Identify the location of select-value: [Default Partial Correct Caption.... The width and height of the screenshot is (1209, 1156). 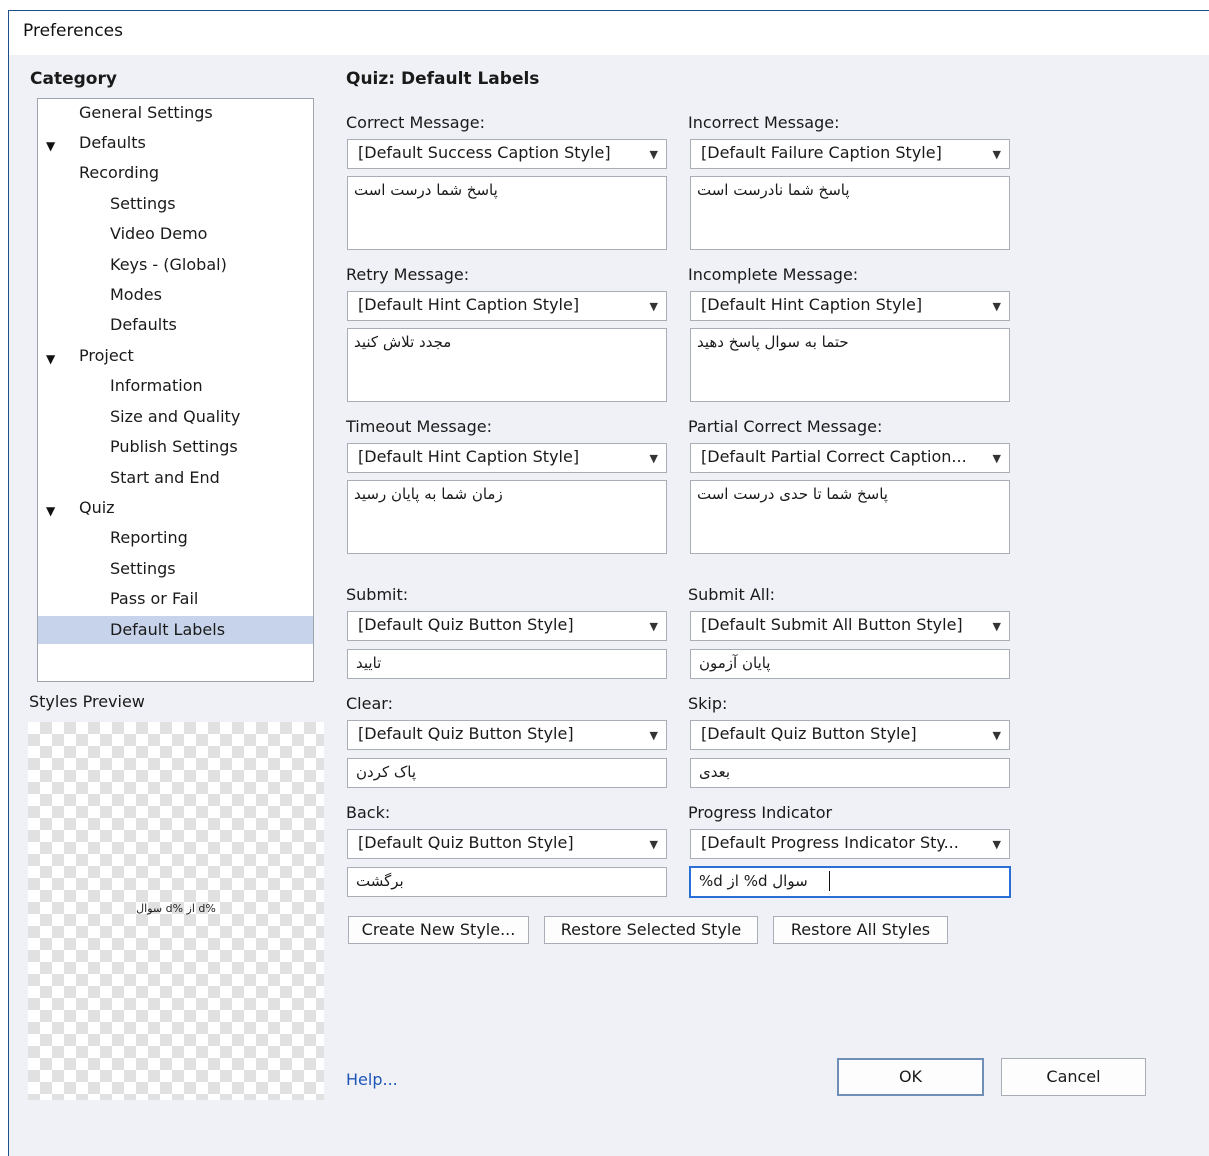
(834, 456).